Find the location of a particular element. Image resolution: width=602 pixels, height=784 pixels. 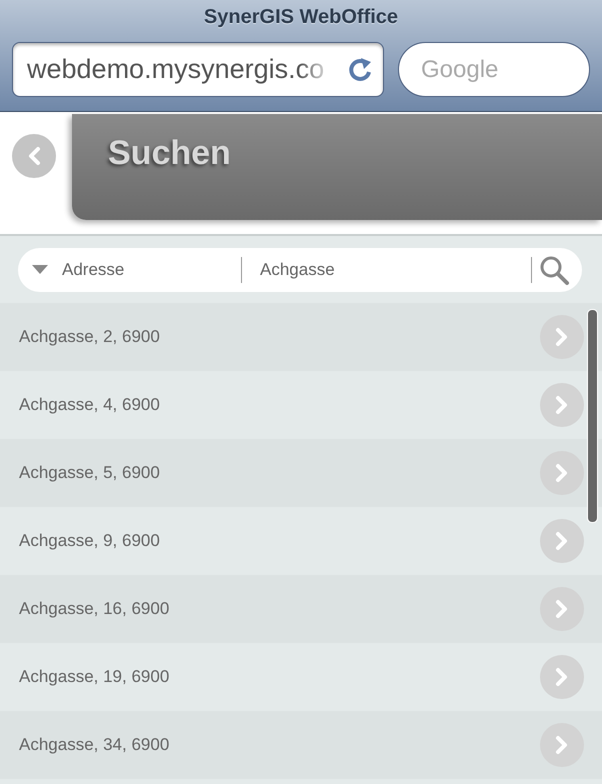

back-button is located at coordinates (34, 156).